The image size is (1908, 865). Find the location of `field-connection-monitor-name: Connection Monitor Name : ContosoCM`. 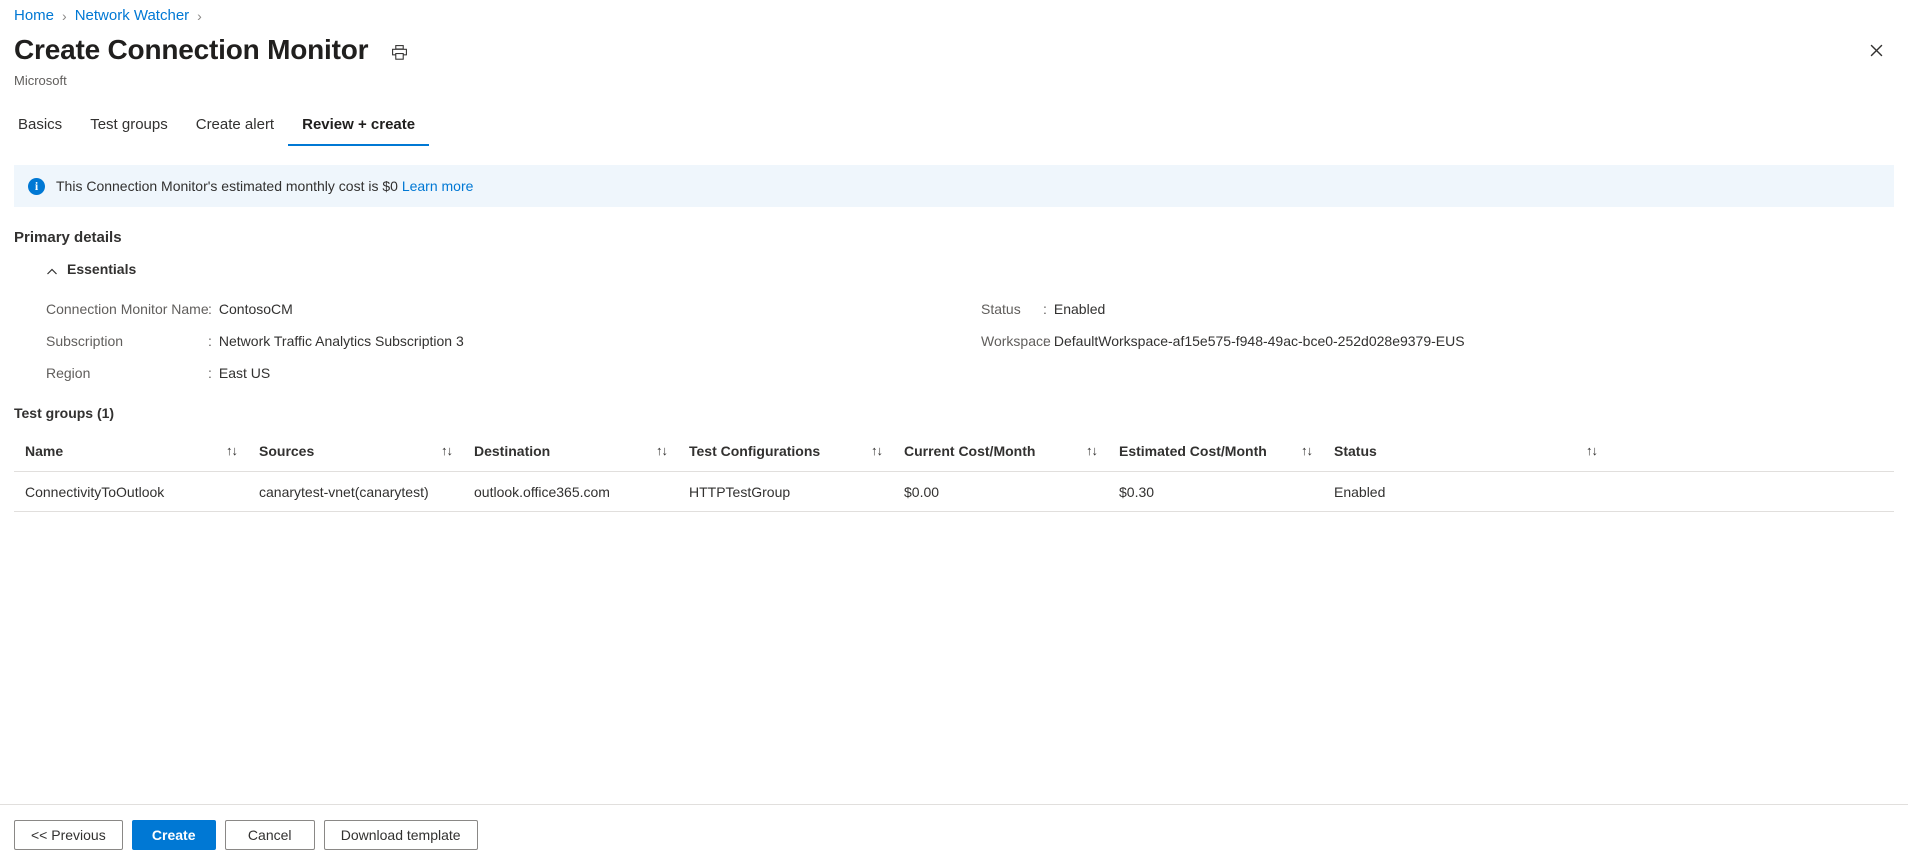

field-connection-monitor-name: Connection Monitor Name : ContosoCM is located at coordinates (513, 309).